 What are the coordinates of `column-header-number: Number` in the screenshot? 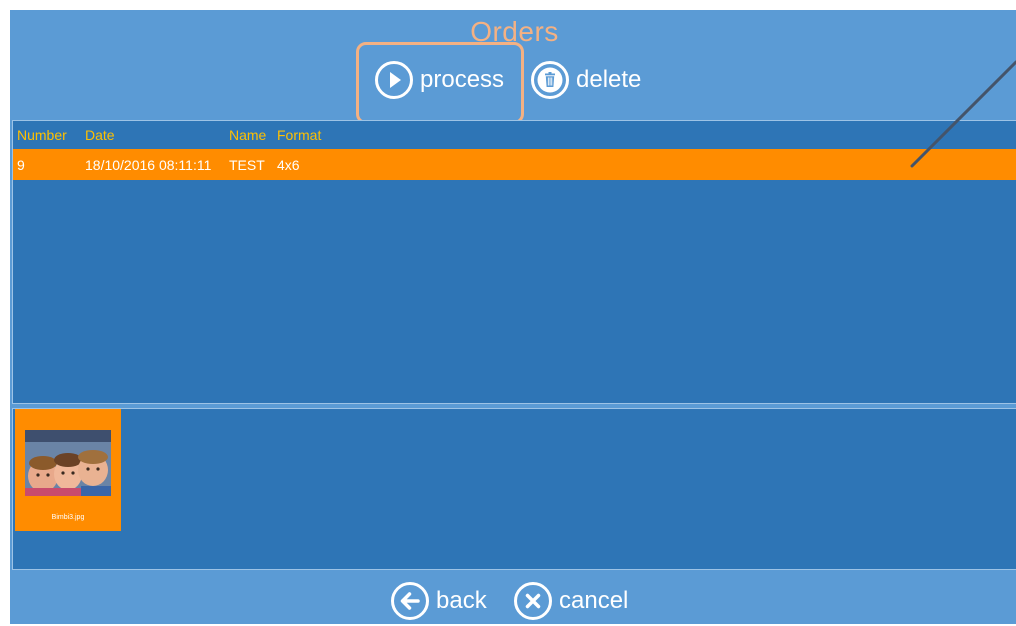 It's located at (42, 135).